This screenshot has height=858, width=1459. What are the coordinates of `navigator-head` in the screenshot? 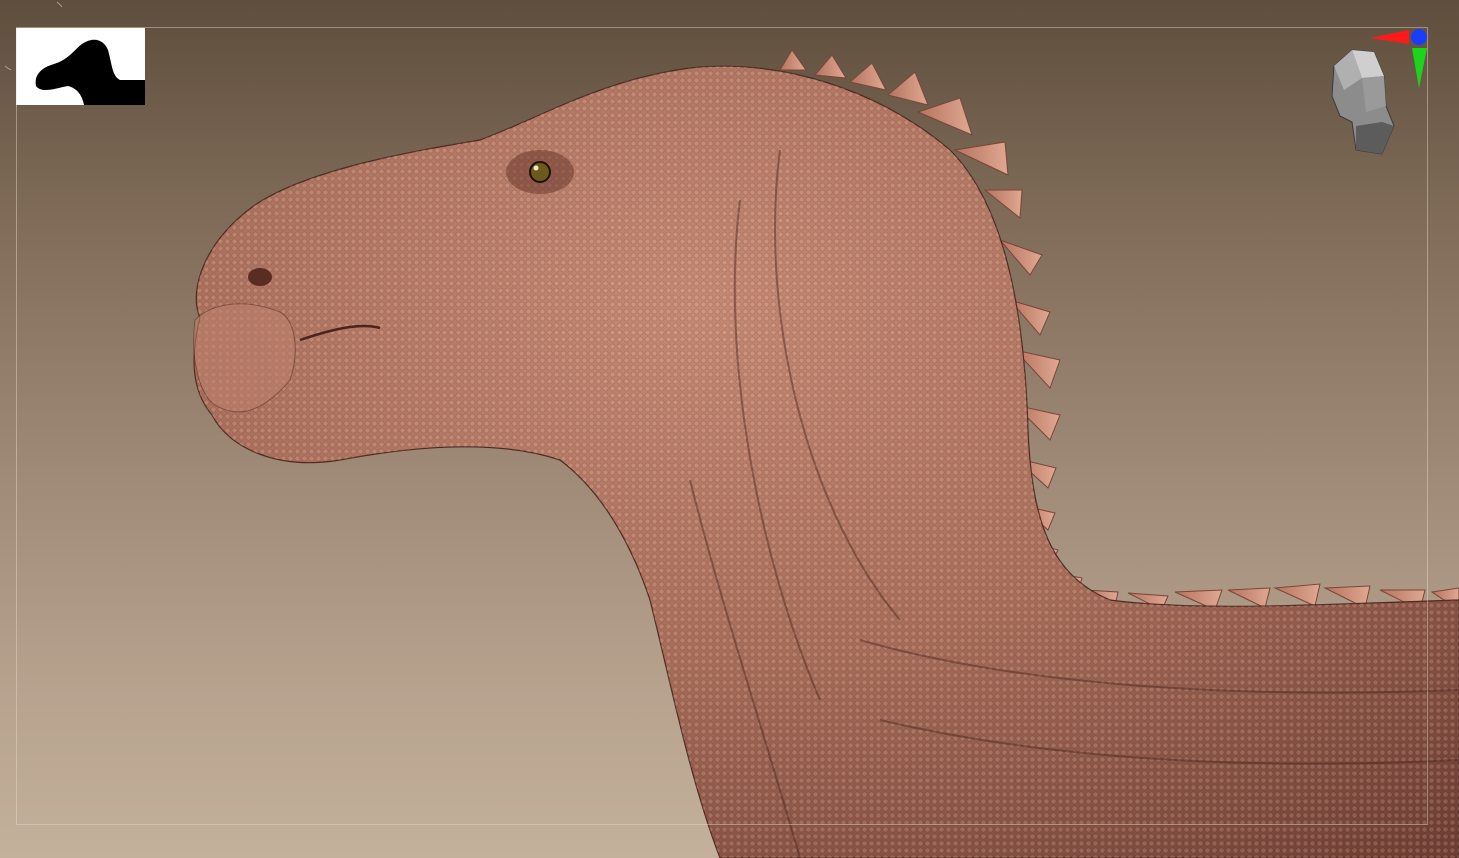 It's located at (1363, 102).